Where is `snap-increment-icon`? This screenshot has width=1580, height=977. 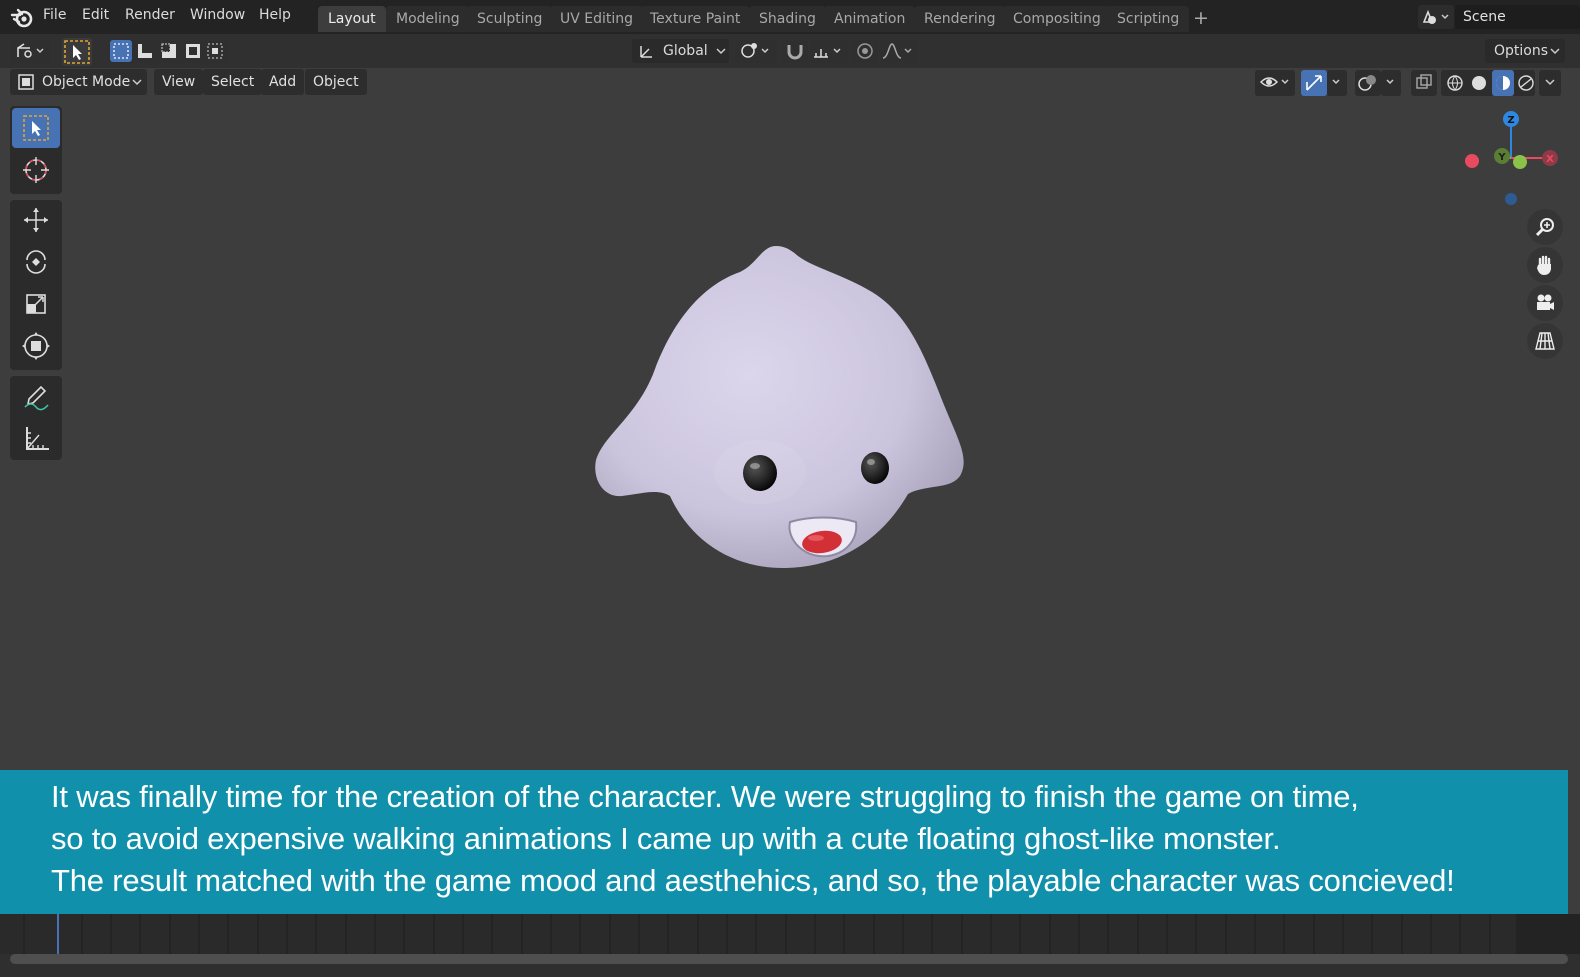
snap-increment-icon is located at coordinates (827, 53).